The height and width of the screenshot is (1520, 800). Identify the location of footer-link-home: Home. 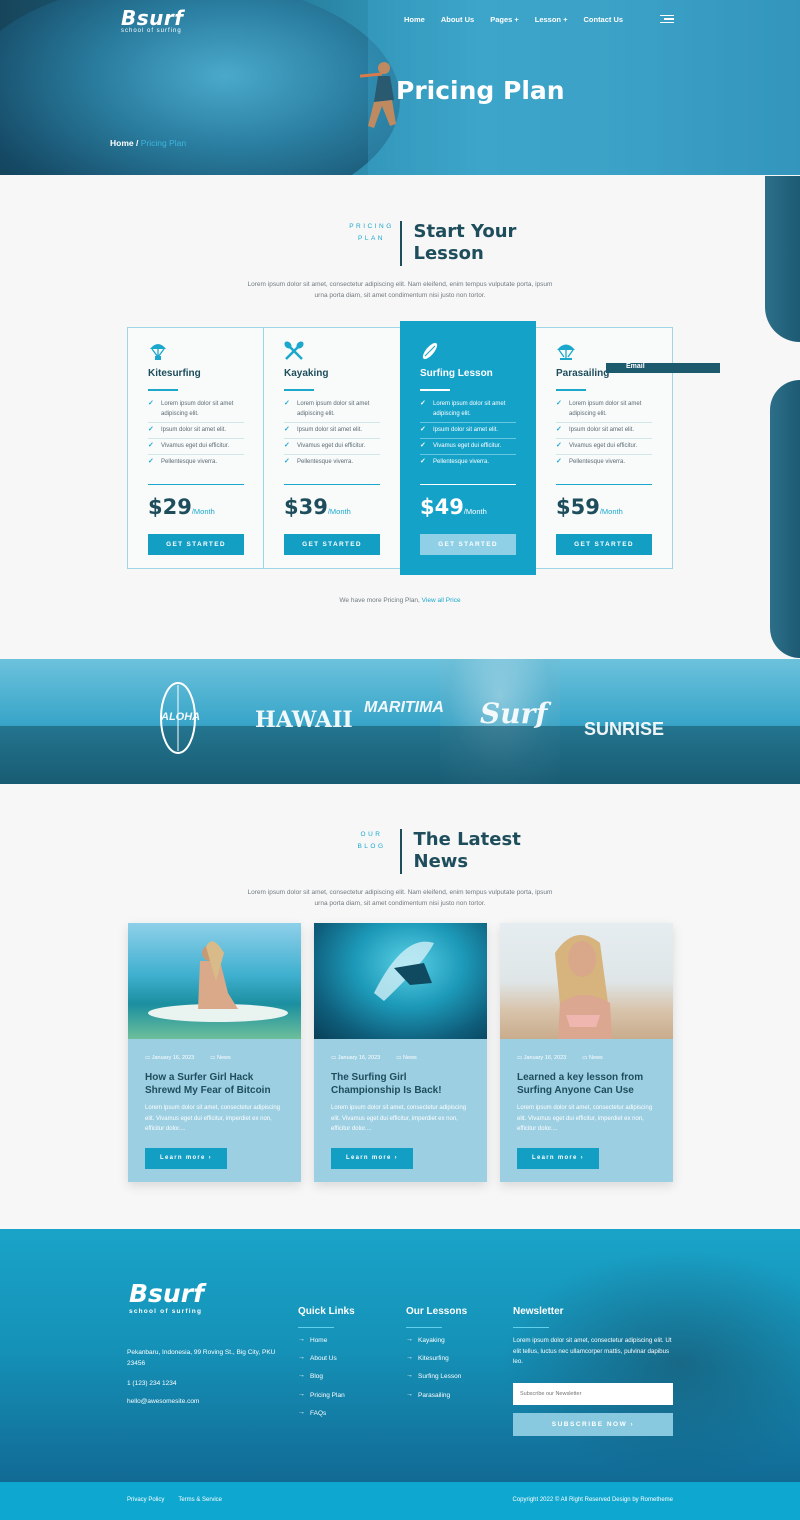
(321, 1345).